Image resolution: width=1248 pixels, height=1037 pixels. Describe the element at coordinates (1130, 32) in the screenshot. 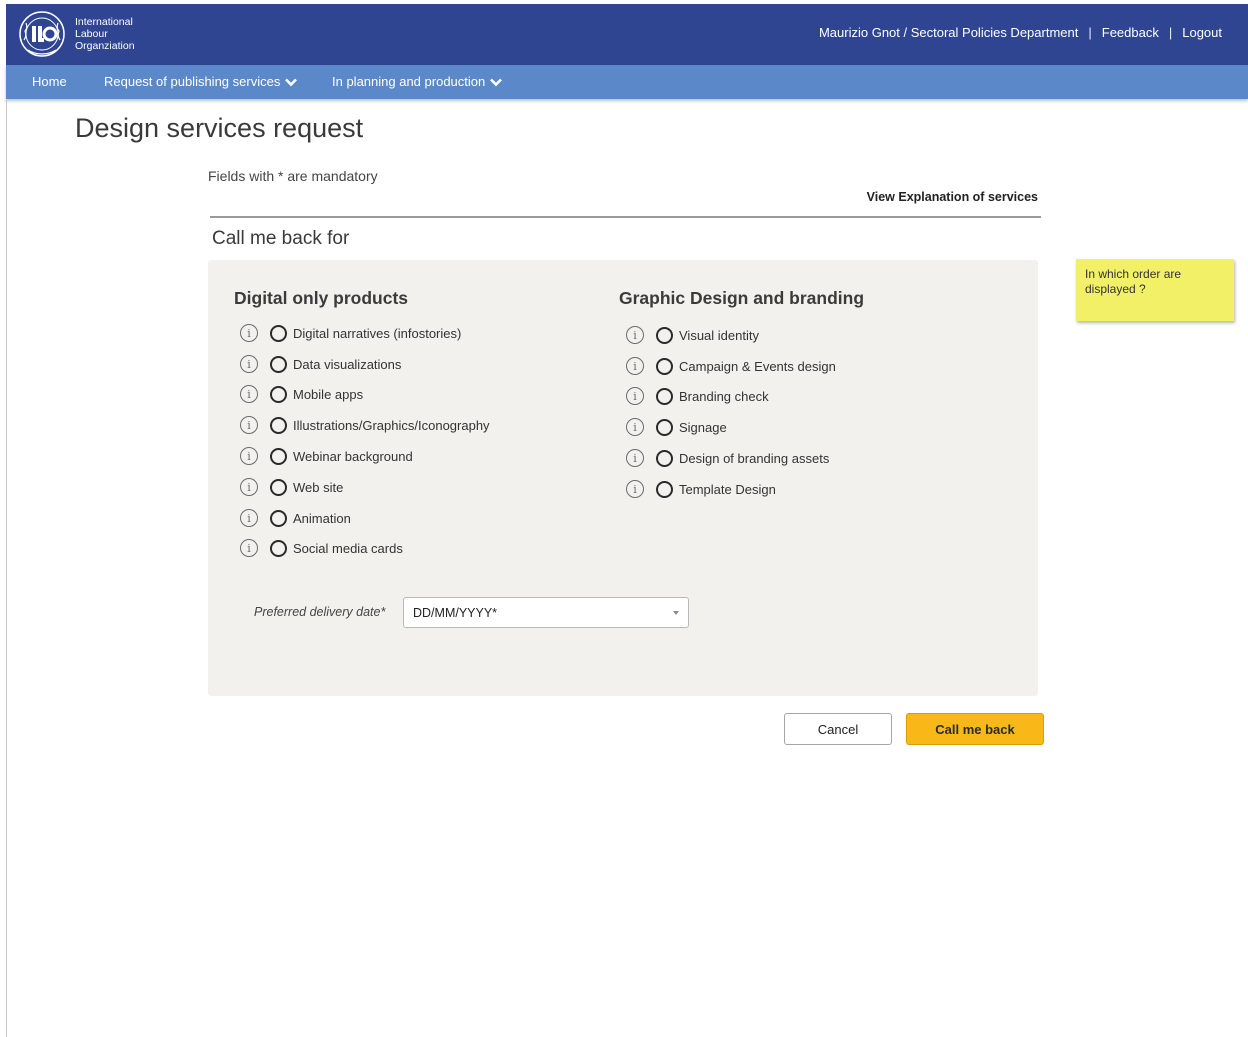

I see `feedback-link: Feedback` at that location.